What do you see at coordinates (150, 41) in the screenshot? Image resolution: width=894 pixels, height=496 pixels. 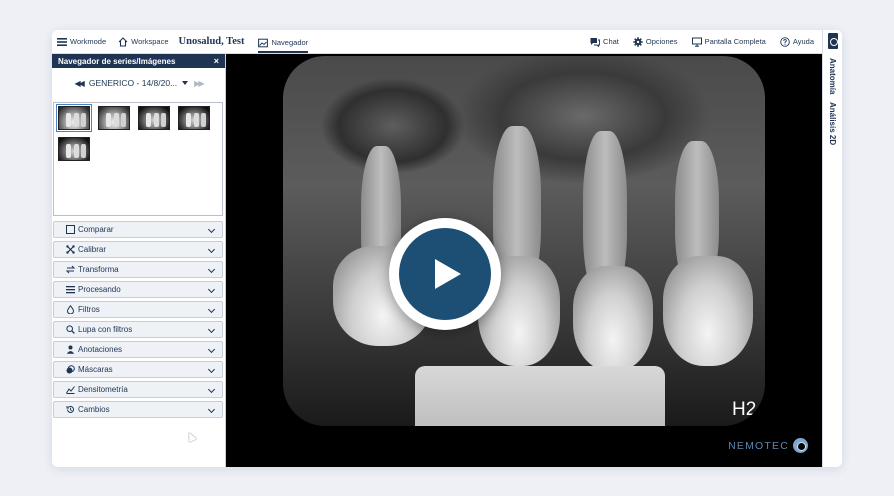 I see `workspace-label: Workspace` at bounding box center [150, 41].